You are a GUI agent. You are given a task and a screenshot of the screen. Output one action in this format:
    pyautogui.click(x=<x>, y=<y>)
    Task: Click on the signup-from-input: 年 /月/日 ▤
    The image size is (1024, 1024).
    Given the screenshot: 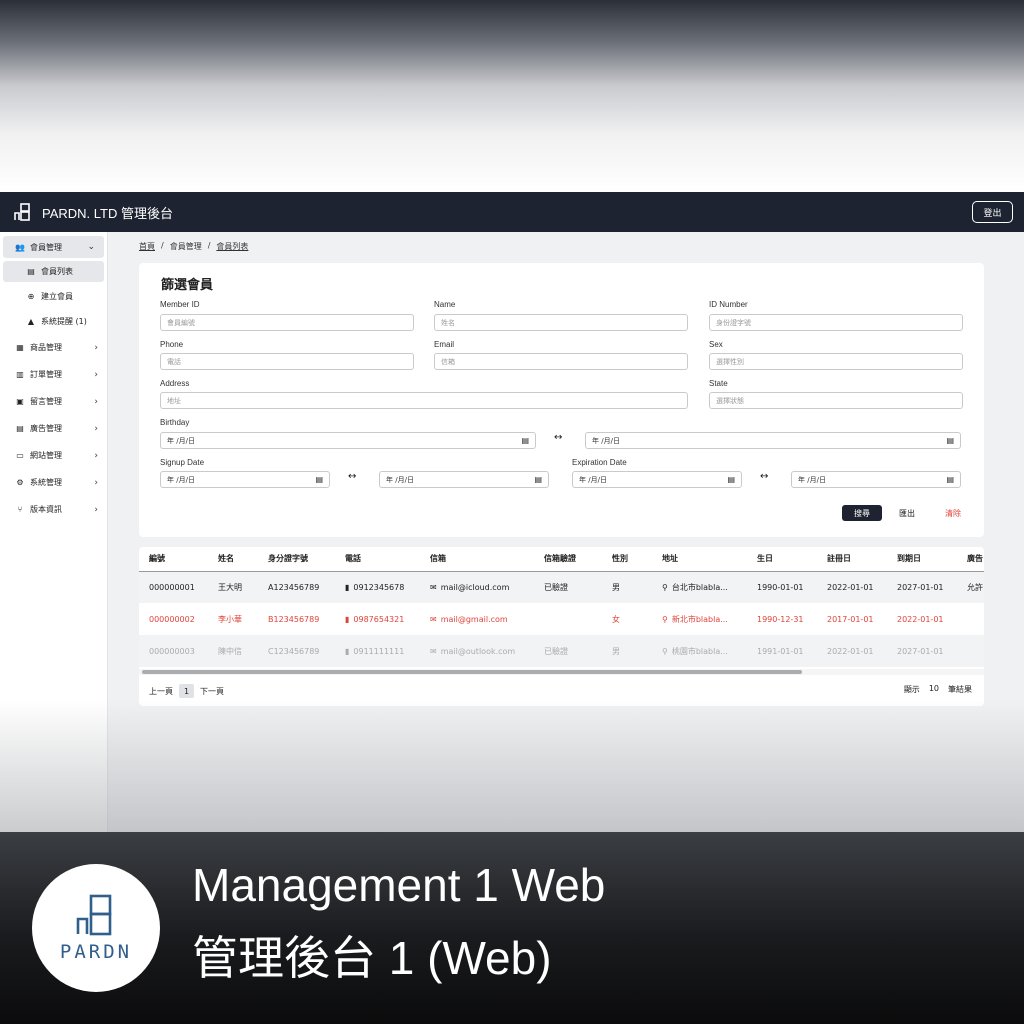 What is the action you would take?
    pyautogui.click(x=245, y=479)
    